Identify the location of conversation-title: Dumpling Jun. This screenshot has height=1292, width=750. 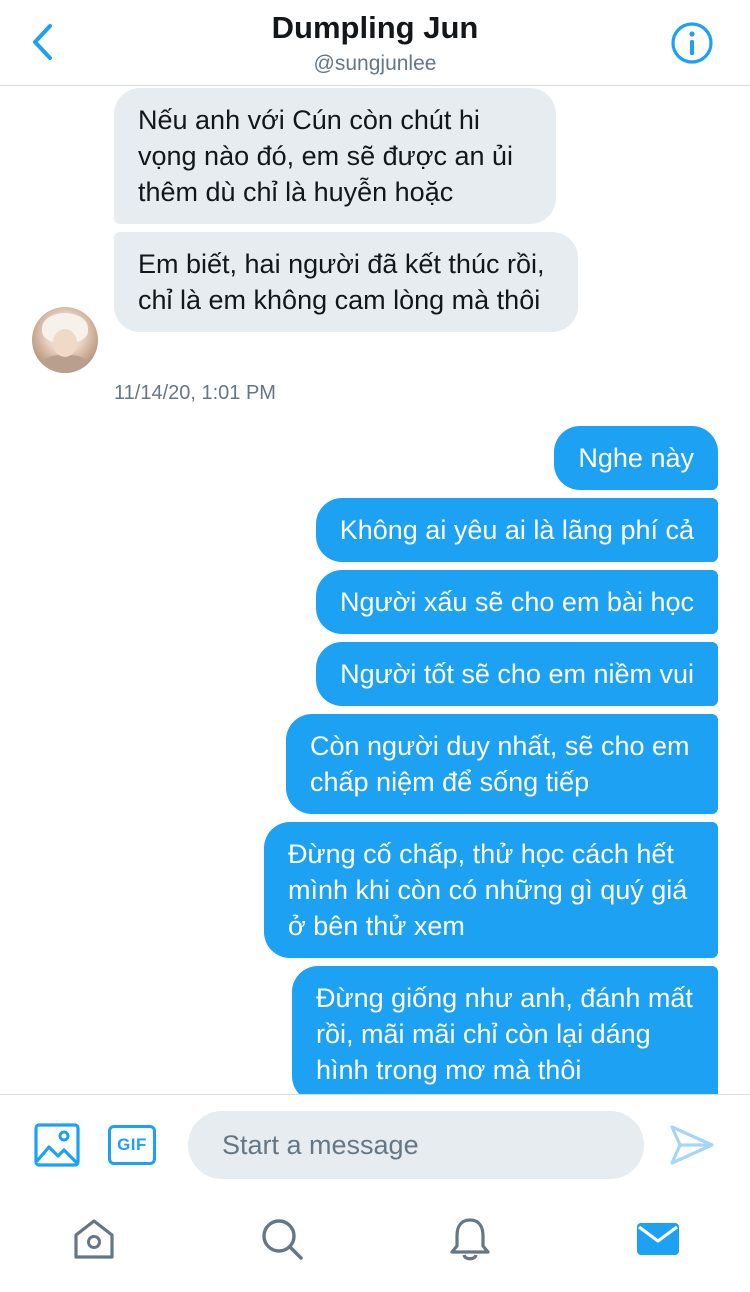
(375, 28).